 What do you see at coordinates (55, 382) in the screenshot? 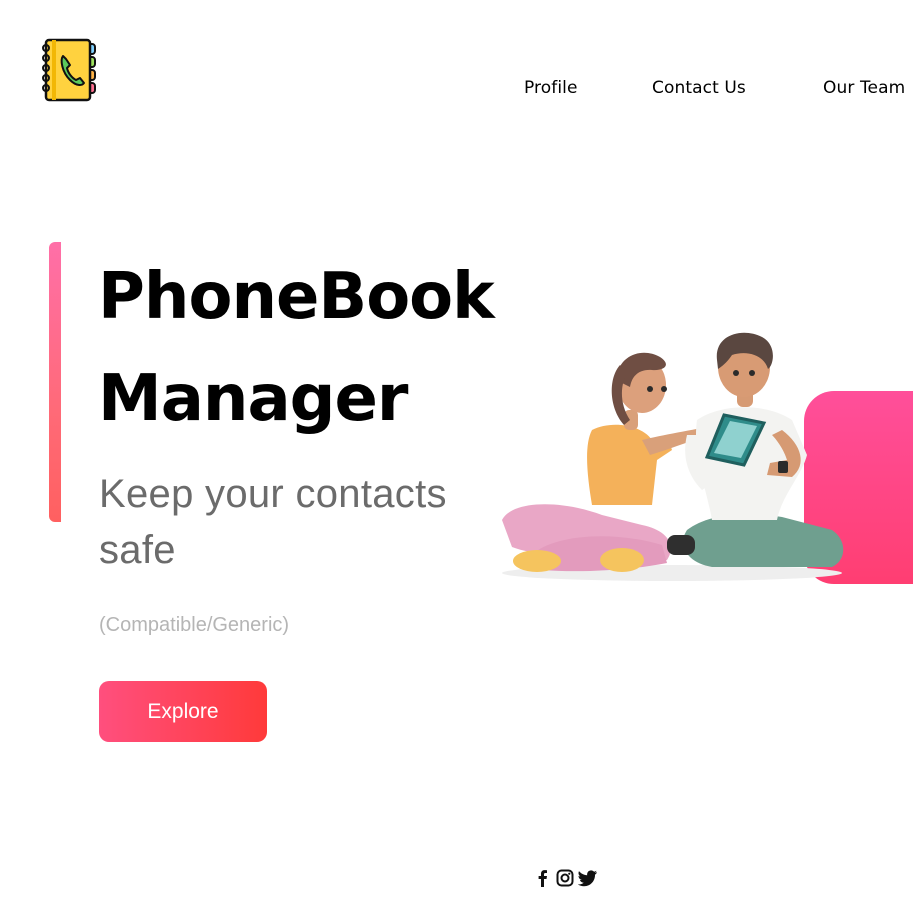
I see `accent-bar` at bounding box center [55, 382].